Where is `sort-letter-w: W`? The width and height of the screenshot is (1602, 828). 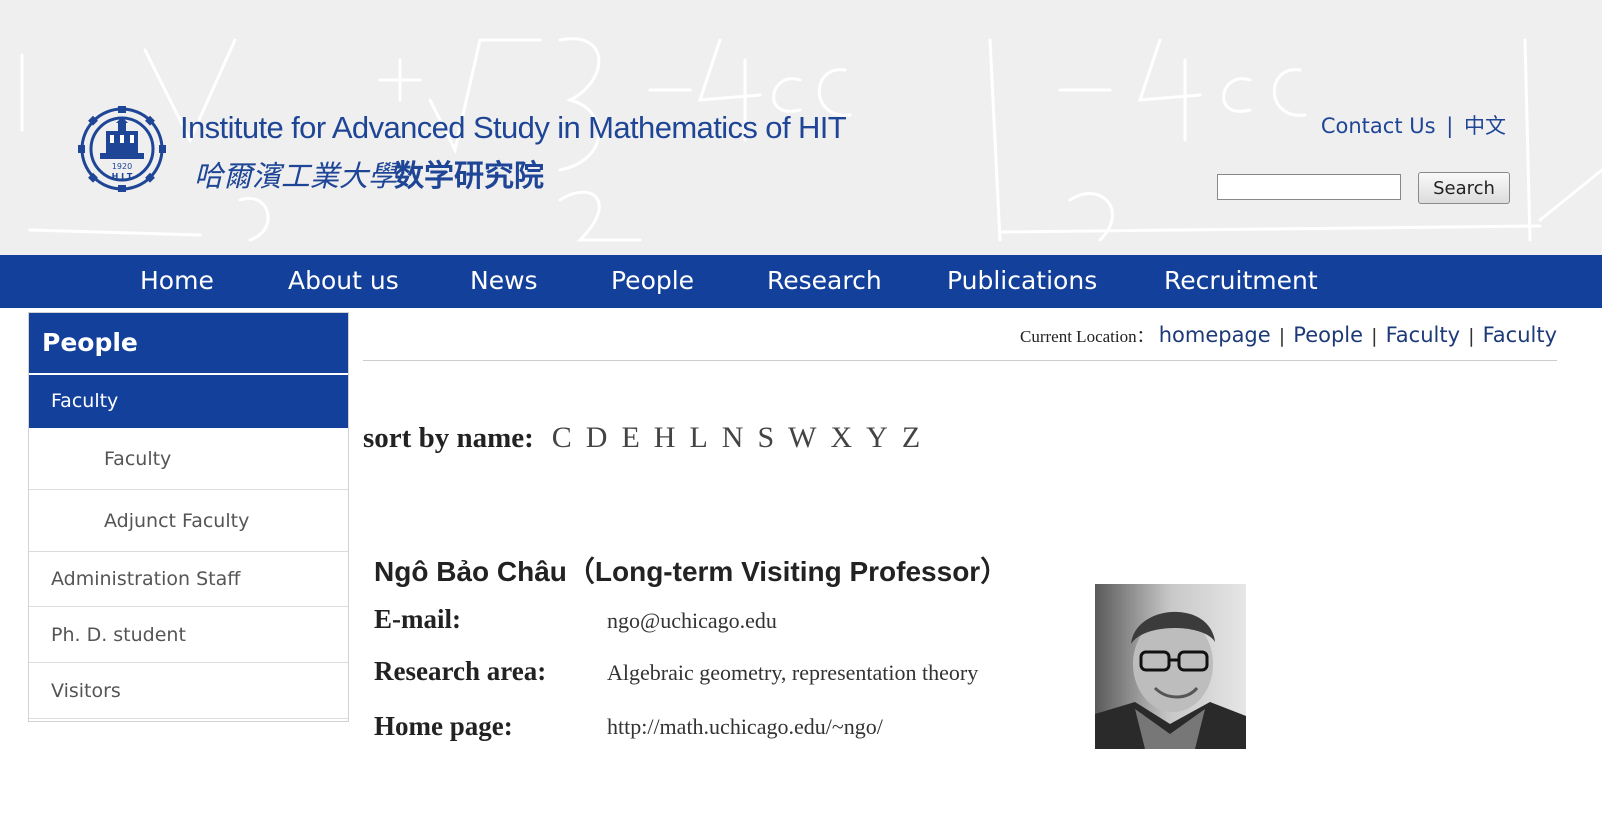
sort-letter-w: W is located at coordinates (802, 437).